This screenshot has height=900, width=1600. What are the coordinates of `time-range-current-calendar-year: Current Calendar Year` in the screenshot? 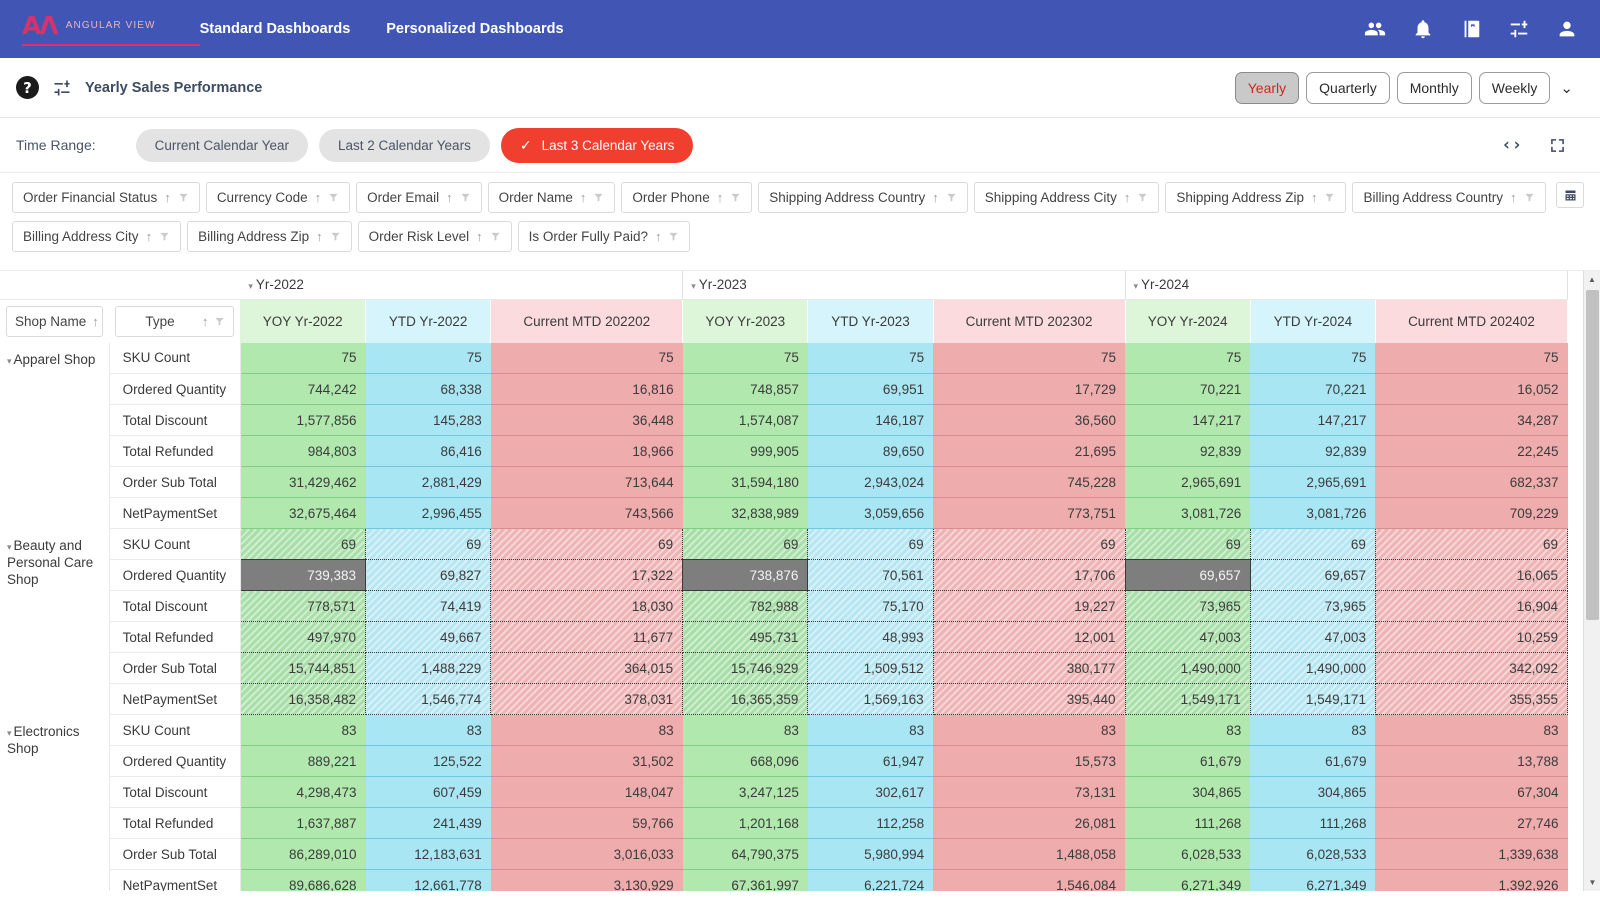 It's located at (221, 145).